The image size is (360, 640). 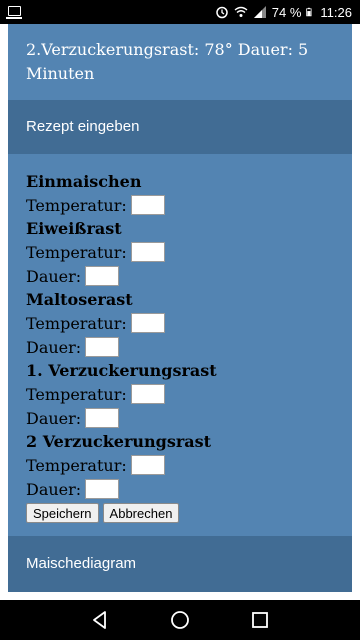 What do you see at coordinates (186, 394) in the screenshot?
I see `verzuckerungsrast1-temperatur-row: Temperatur:` at bounding box center [186, 394].